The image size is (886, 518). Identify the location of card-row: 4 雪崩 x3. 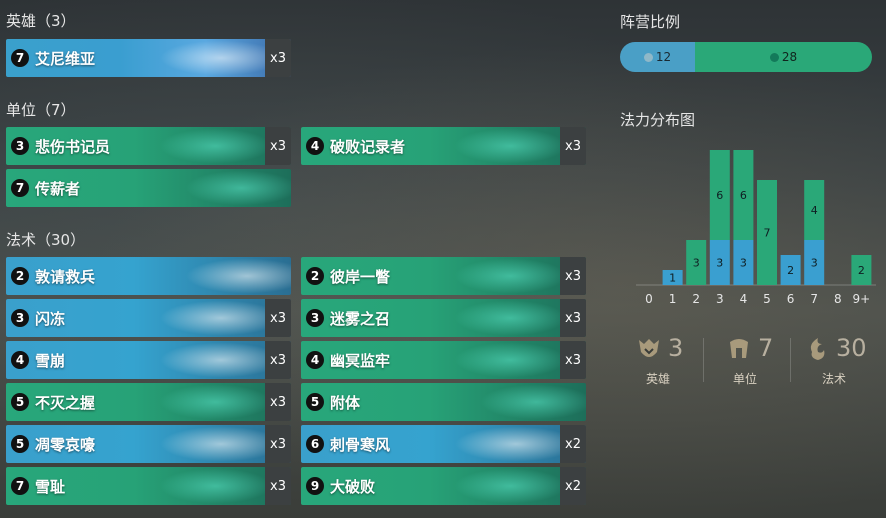
(148, 360).